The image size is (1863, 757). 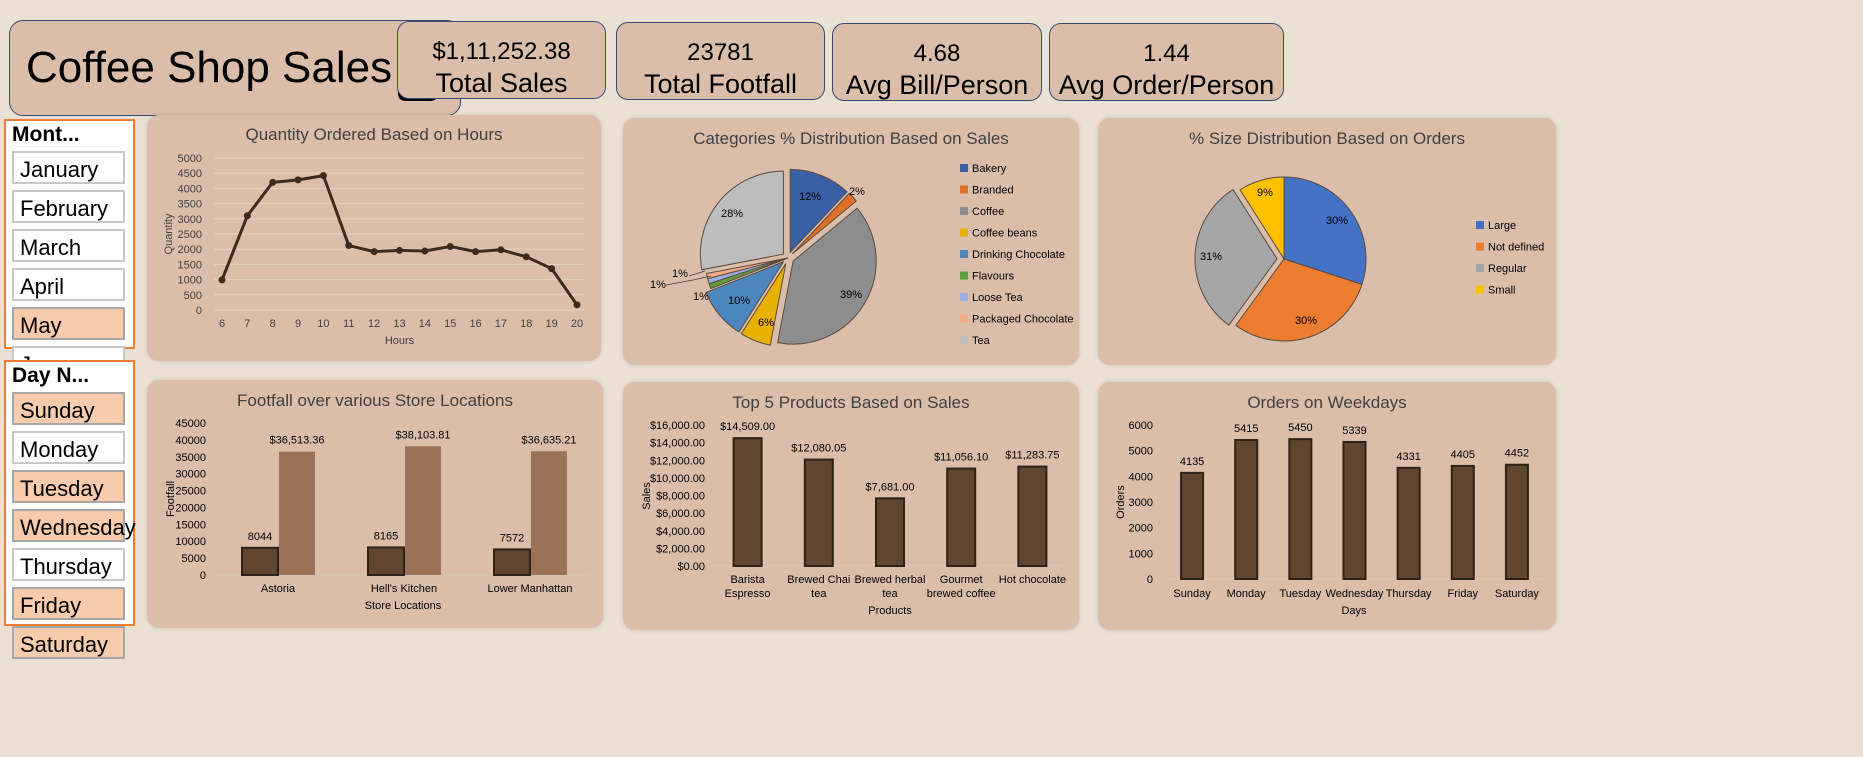 I want to click on slicer-item-tuesday: Tuesday, so click(x=68, y=486).